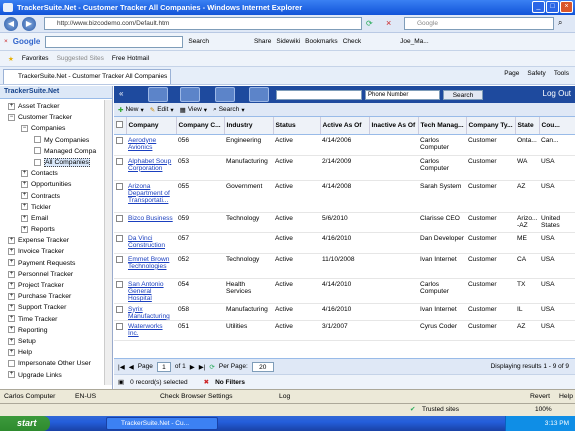  What do you see at coordinates (130, 58) in the screenshot?
I see `free-hotmail-link: Free Hotmail` at bounding box center [130, 58].